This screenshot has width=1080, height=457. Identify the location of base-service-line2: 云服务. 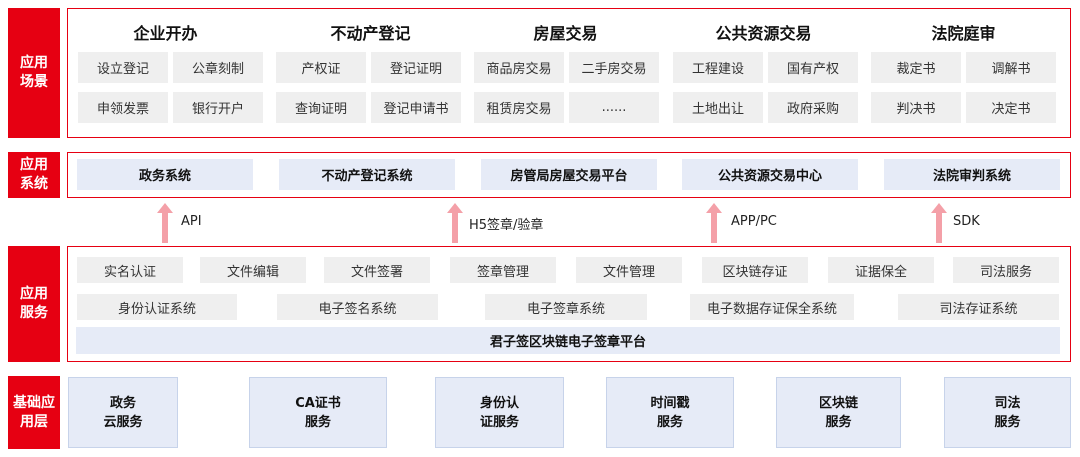
(123, 422).